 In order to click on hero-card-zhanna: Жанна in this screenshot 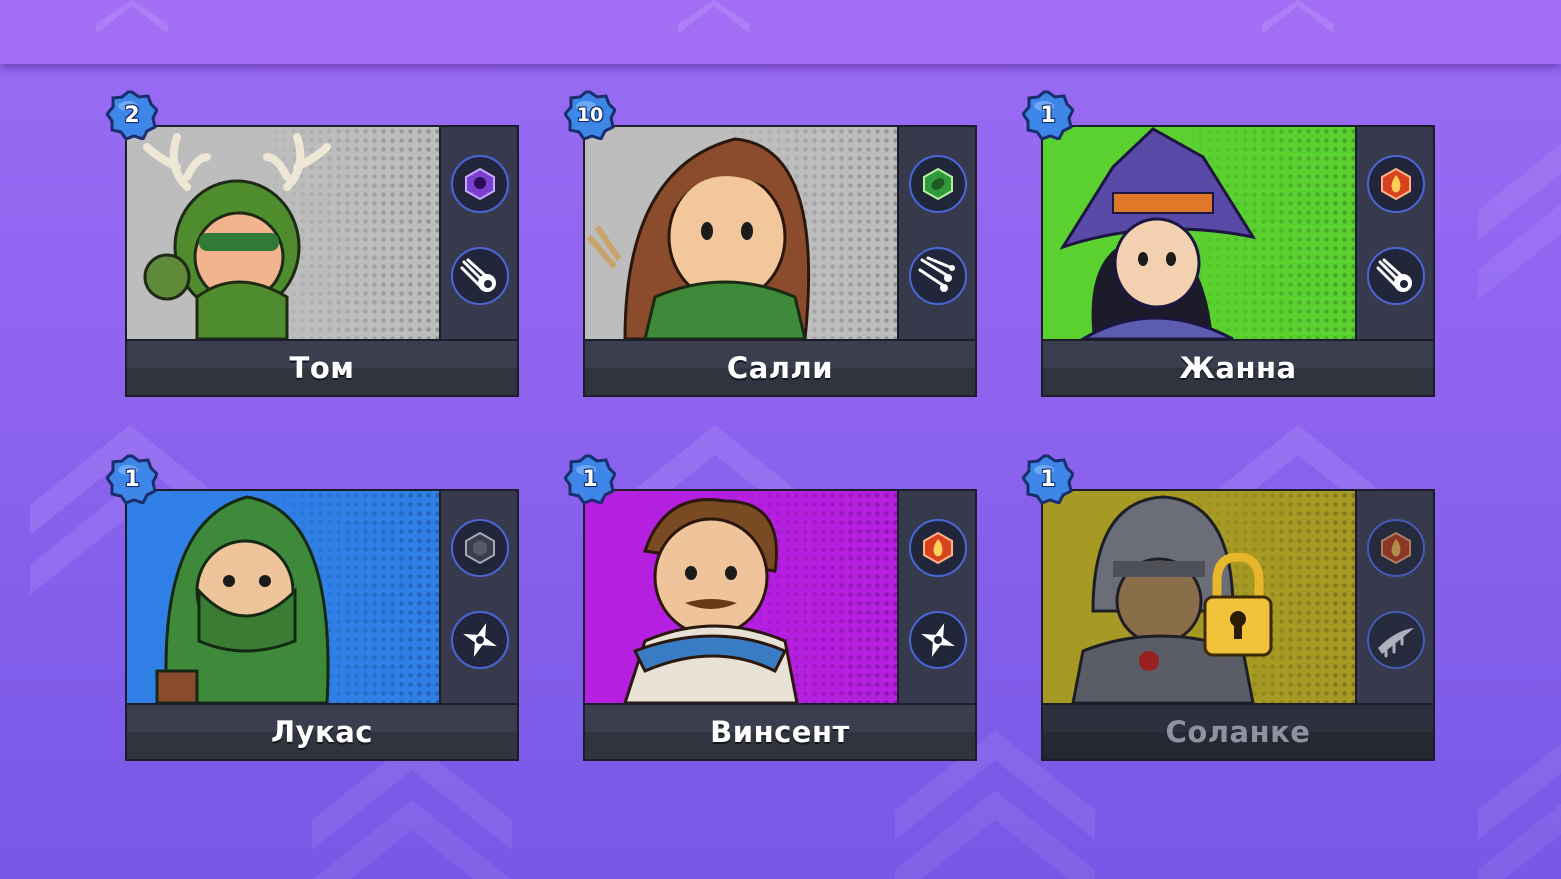, I will do `click(1238, 261)`.